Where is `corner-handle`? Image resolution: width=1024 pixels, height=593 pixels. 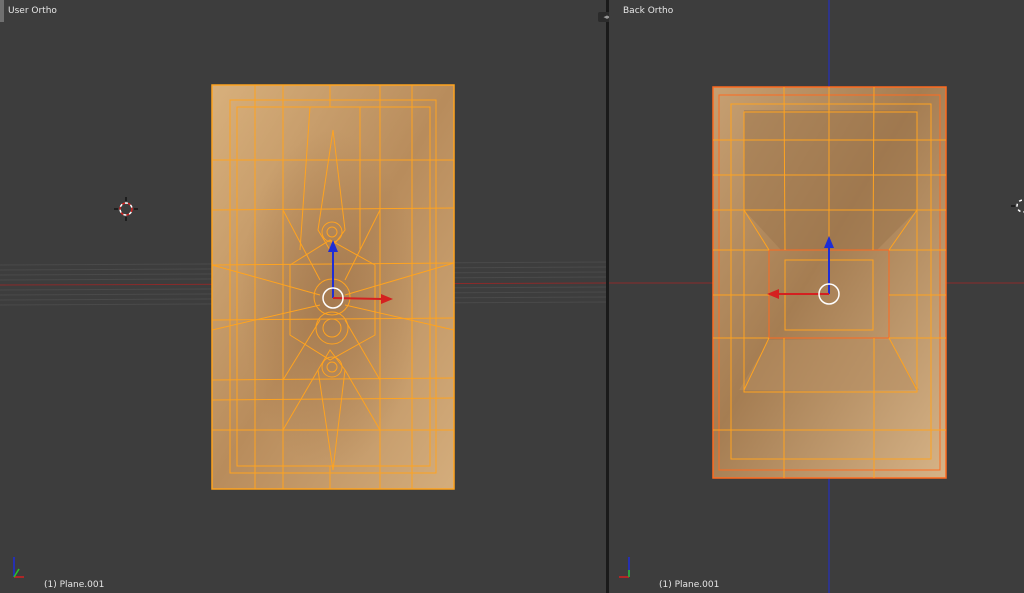
corner-handle is located at coordinates (2, 11).